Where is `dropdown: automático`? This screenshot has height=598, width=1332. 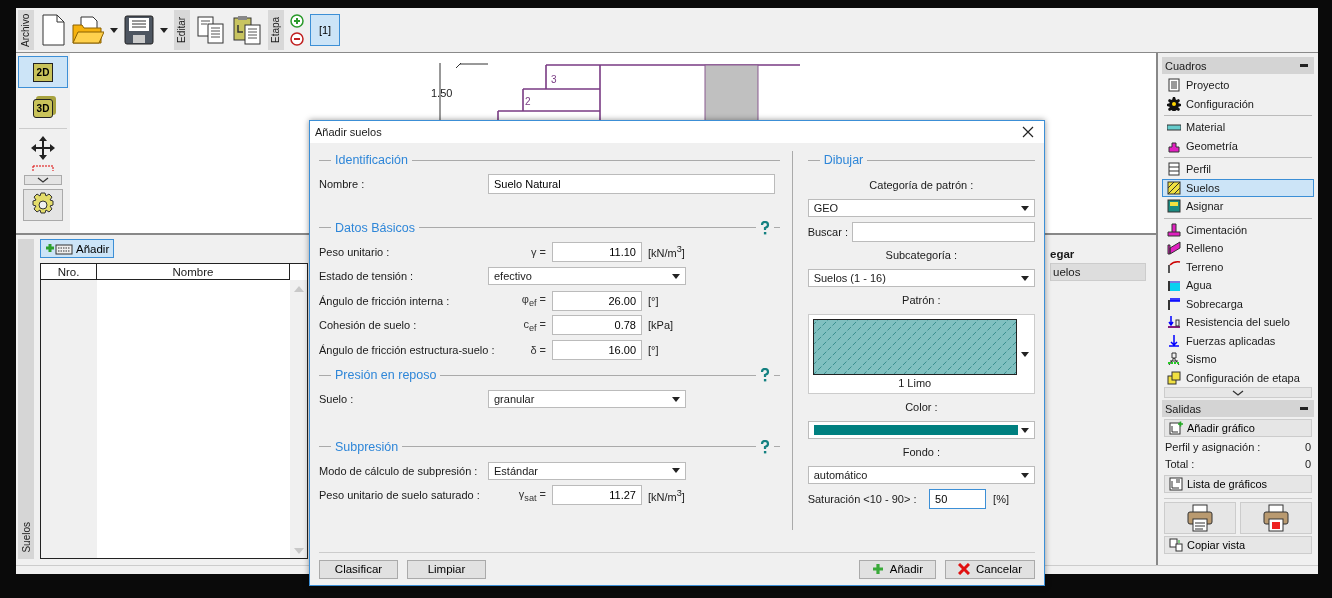 dropdown: automático is located at coordinates (921, 475).